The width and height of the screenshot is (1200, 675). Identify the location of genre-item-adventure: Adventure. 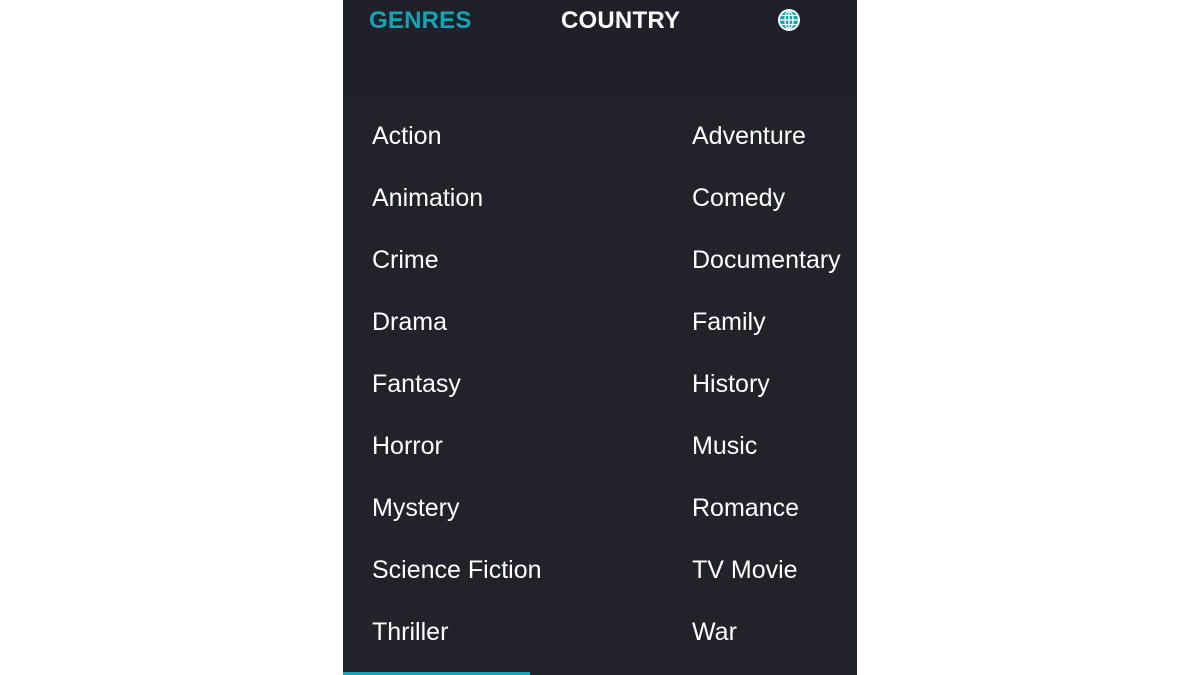
(749, 136).